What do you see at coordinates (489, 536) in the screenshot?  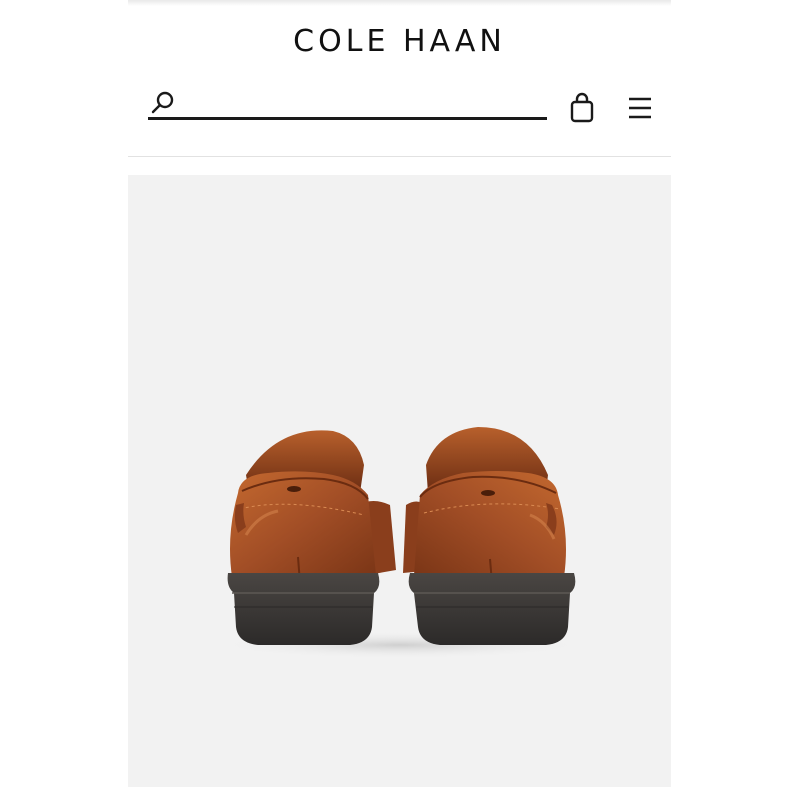 I see `right-shoe` at bounding box center [489, 536].